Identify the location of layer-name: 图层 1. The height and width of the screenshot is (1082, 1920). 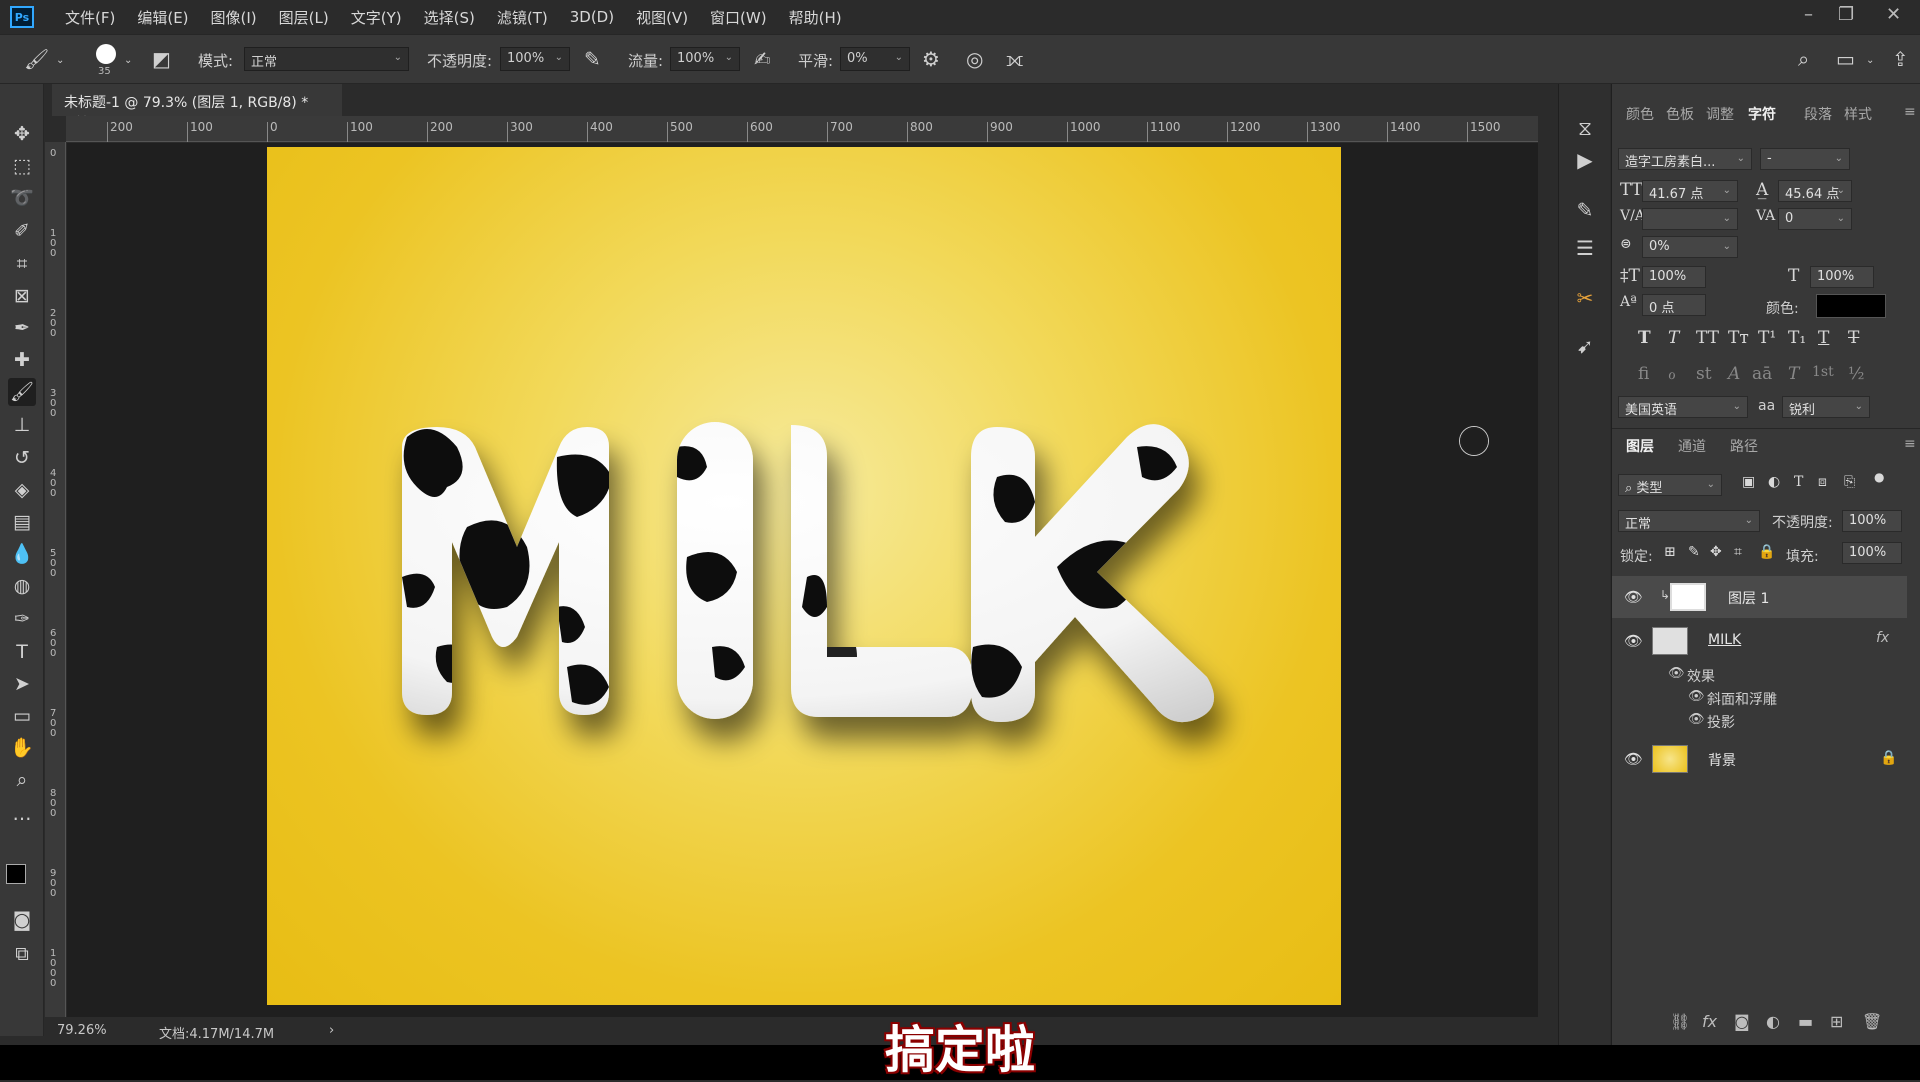
(1748, 598).